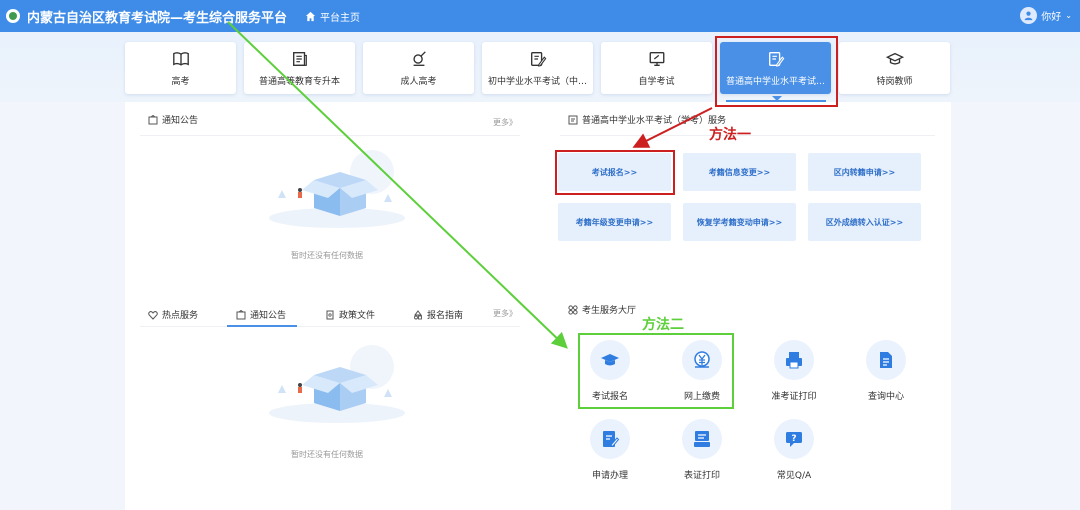 The height and width of the screenshot is (510, 1080). What do you see at coordinates (654, 121) in the screenshot?
I see `exam-service-label: 普通高中学业水平考试（学考）服务` at bounding box center [654, 121].